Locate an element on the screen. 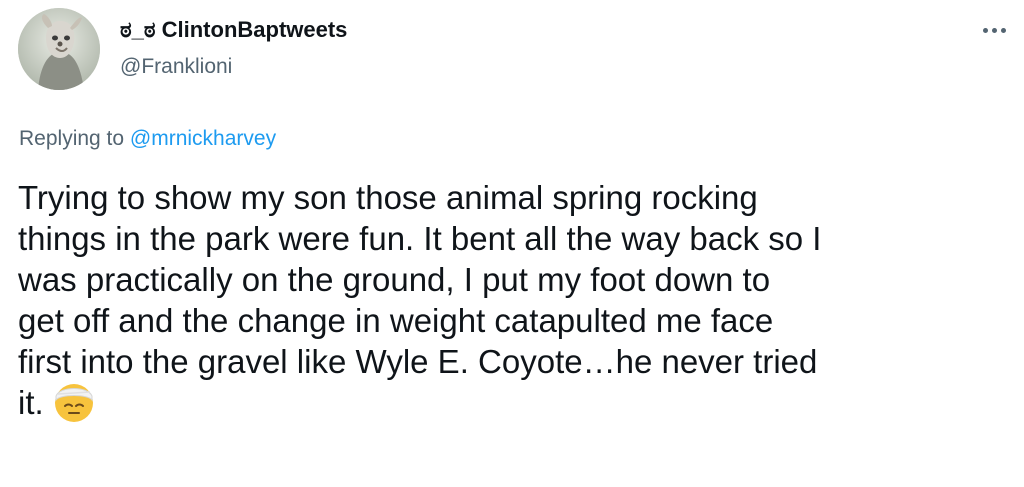 The height and width of the screenshot is (487, 1024). user-handle: @Franklioni is located at coordinates (176, 67).